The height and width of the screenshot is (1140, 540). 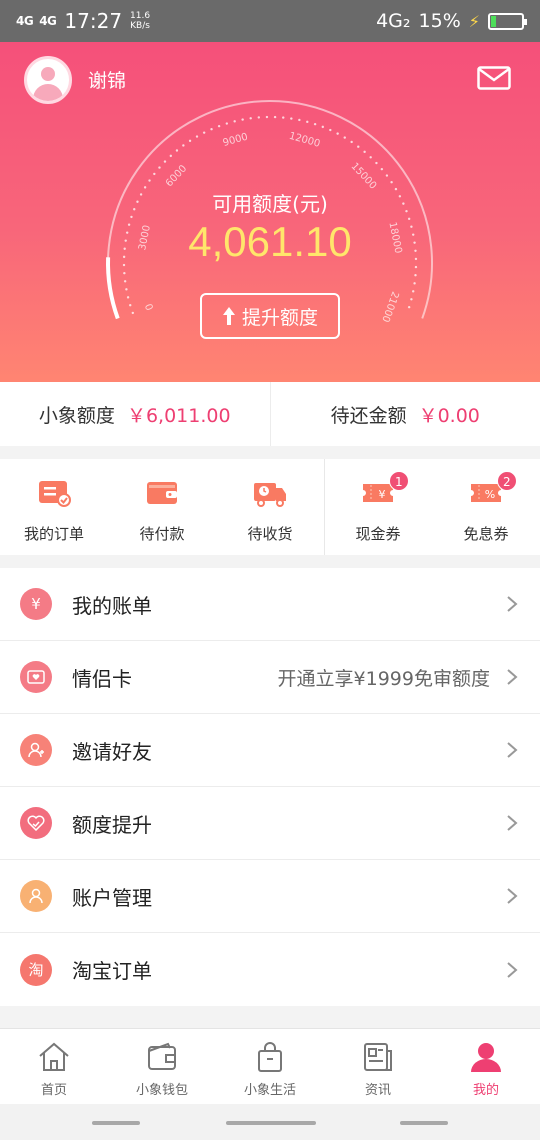 I want to click on shortcut-pending-delivery: 待收货, so click(x=270, y=507).